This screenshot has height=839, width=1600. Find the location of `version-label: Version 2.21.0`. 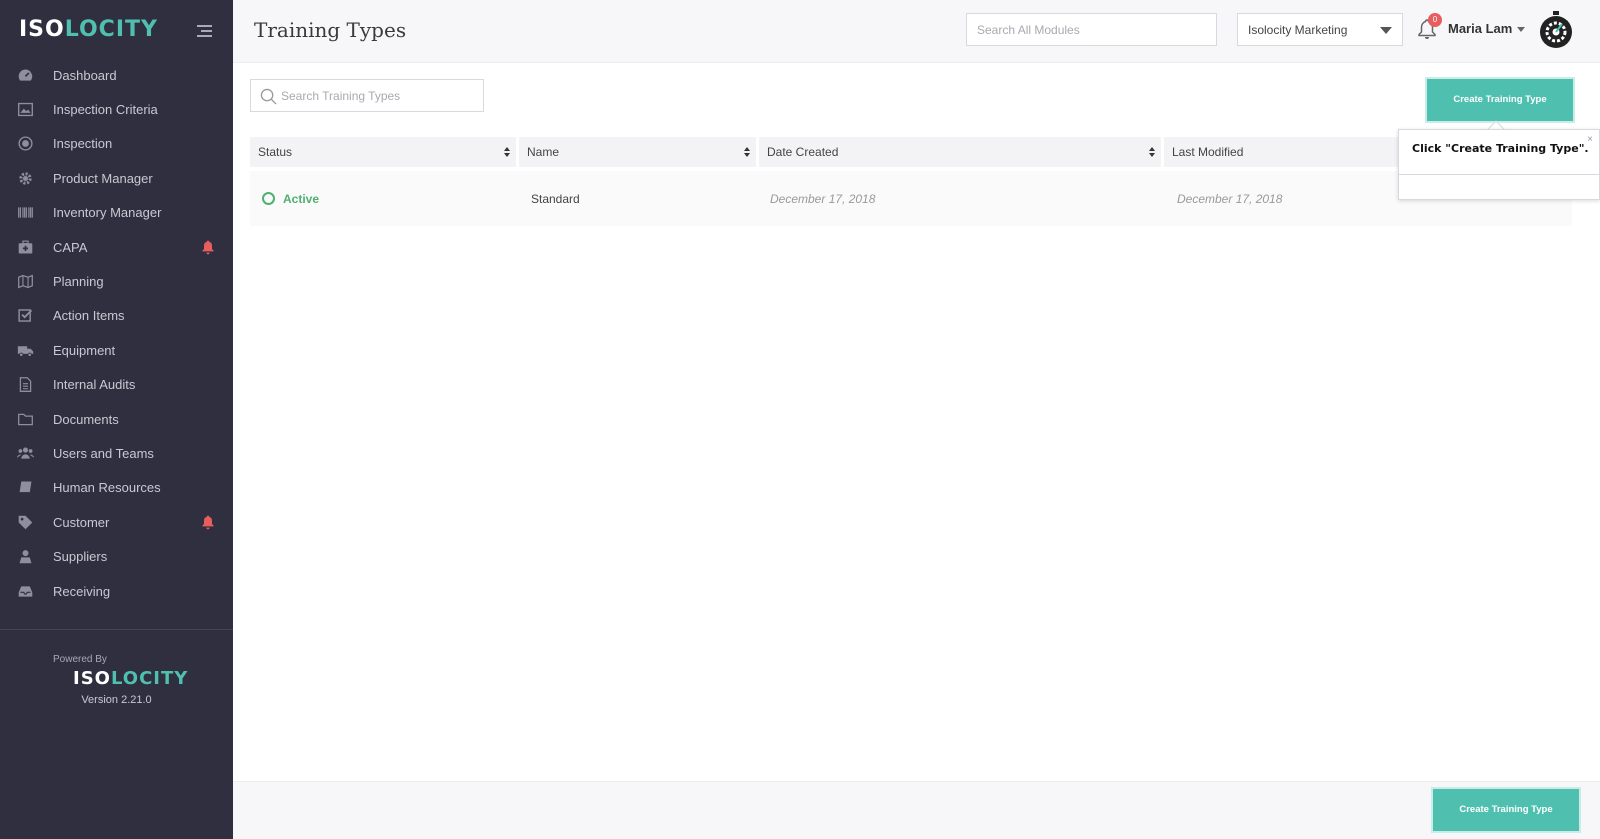

version-label: Version 2.21.0 is located at coordinates (116, 700).